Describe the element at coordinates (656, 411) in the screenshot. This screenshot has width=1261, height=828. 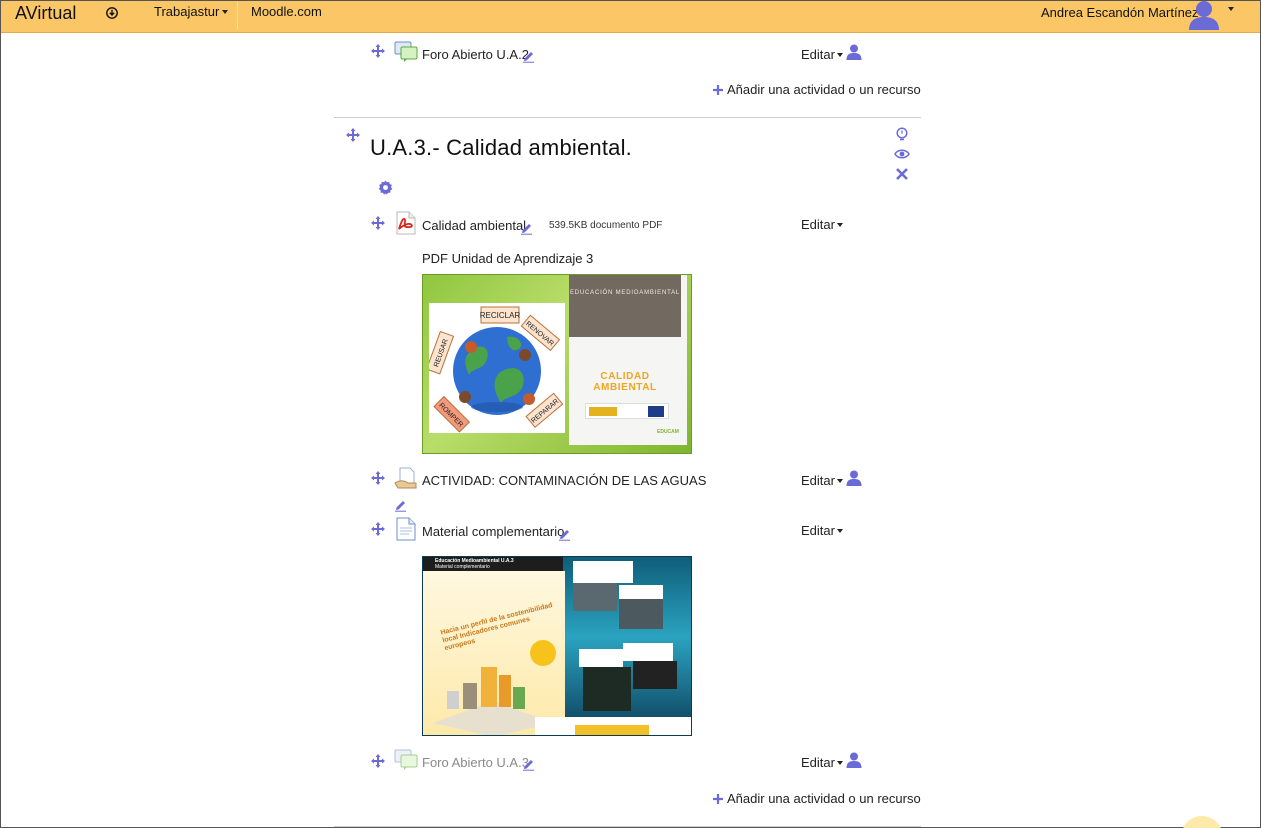
I see `eu-flag-icon` at that location.